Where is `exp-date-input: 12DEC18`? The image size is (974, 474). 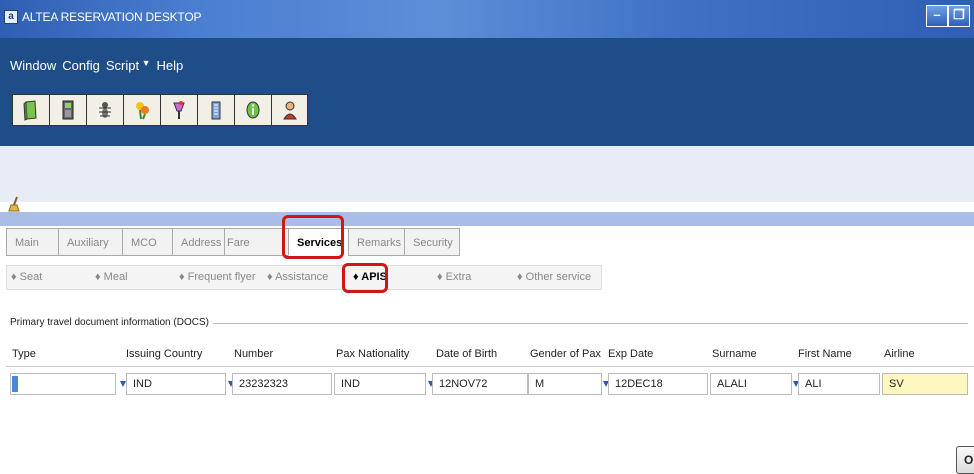
exp-date-input: 12DEC18 is located at coordinates (658, 384).